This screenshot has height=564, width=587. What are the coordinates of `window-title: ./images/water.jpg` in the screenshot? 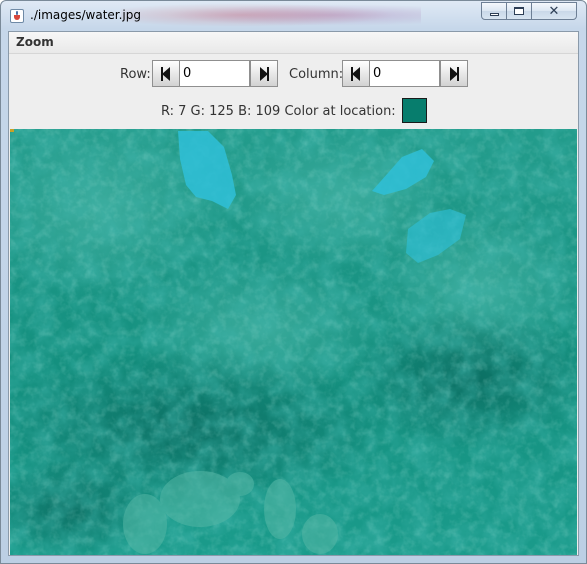 It's located at (85, 15).